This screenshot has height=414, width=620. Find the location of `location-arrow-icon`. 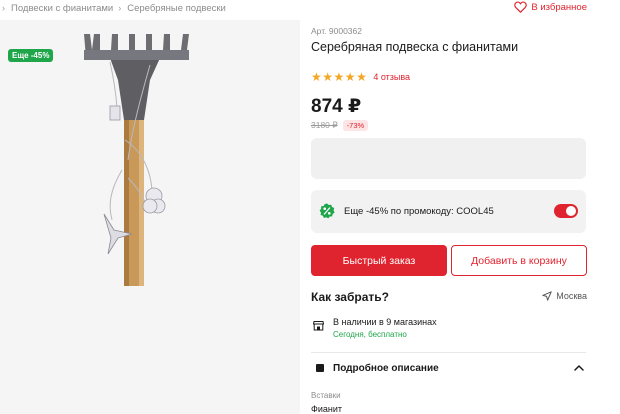

location-arrow-icon is located at coordinates (547, 296).